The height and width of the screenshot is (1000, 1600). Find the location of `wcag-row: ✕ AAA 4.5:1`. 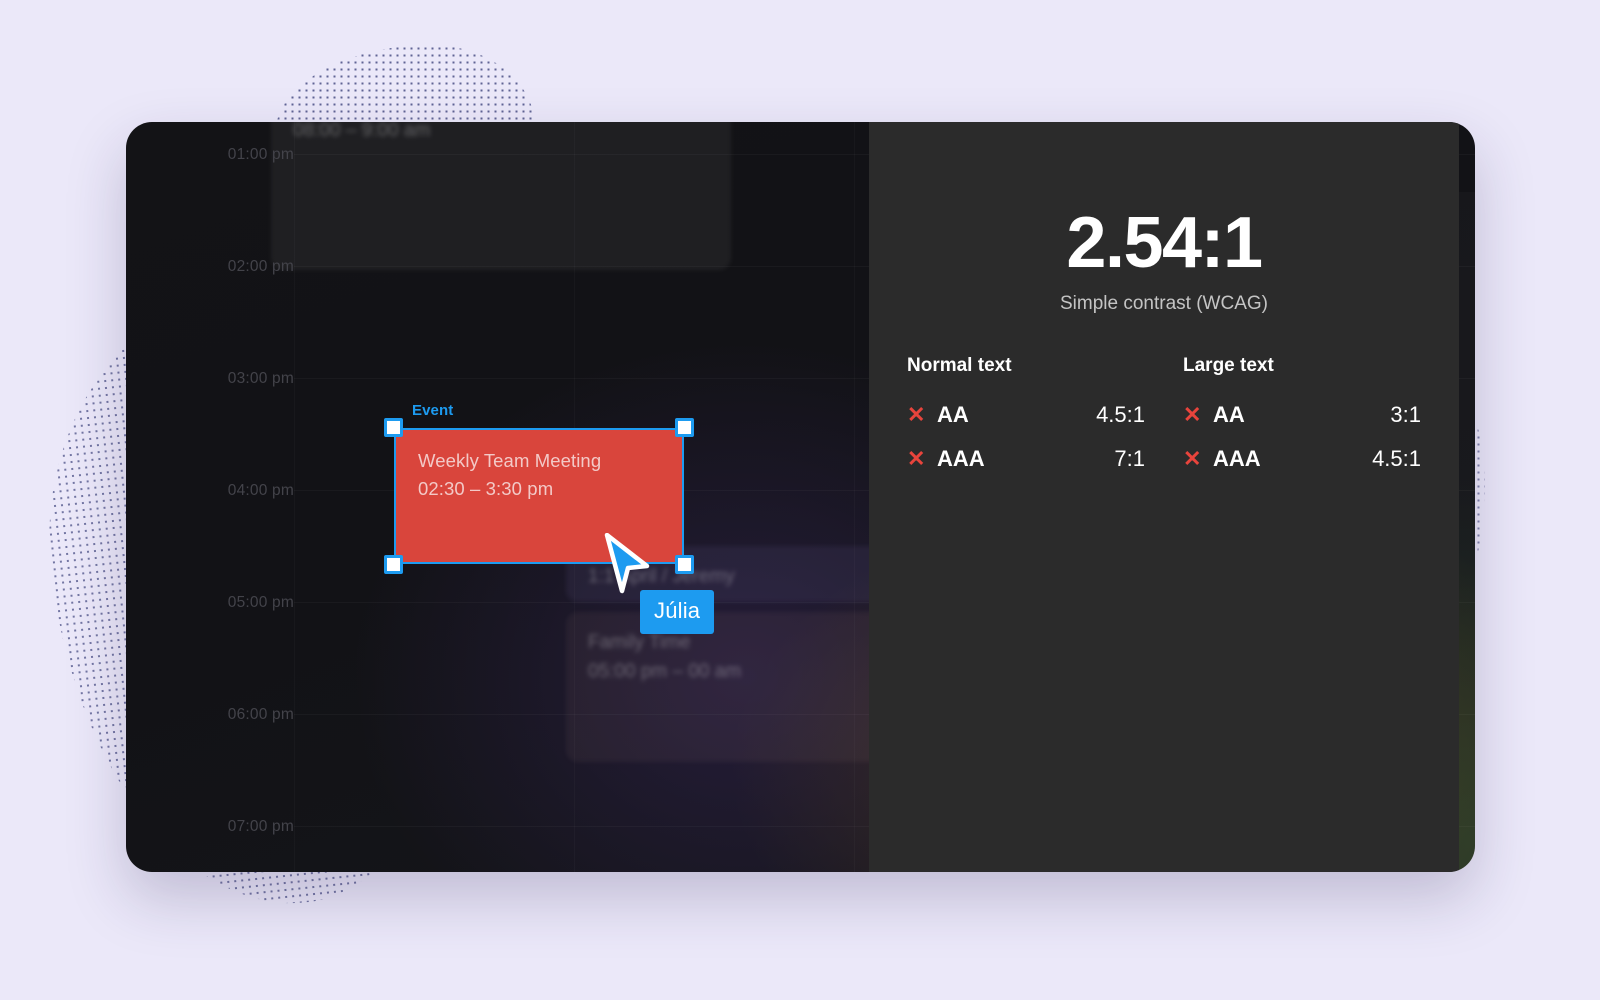

wcag-row: ✕ AAA 4.5:1 is located at coordinates (1302, 459).